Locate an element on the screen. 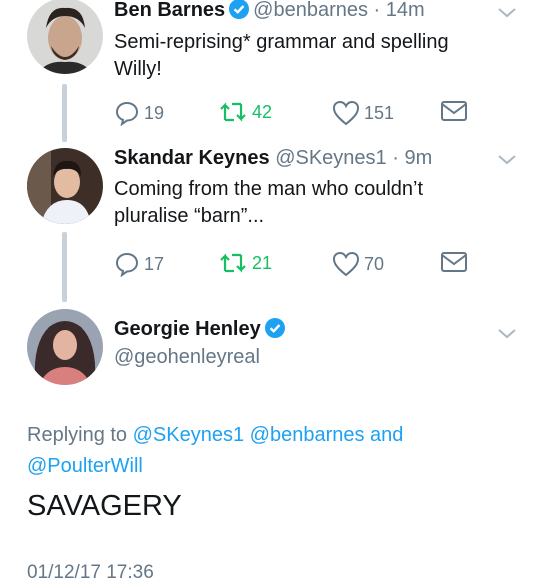  retweet-button: 21 is located at coordinates (245, 263).